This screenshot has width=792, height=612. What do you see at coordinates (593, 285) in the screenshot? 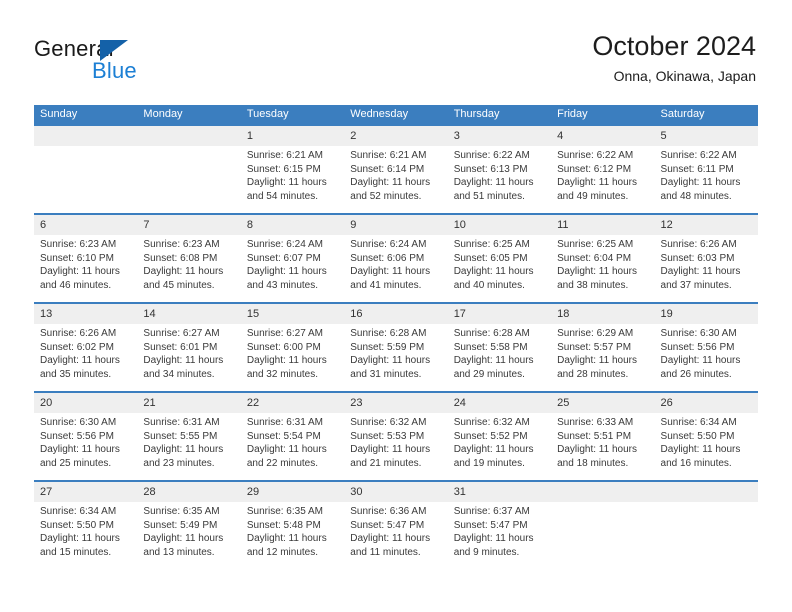
I see `daylight-text-line2: and 38 minutes.` at bounding box center [593, 285].